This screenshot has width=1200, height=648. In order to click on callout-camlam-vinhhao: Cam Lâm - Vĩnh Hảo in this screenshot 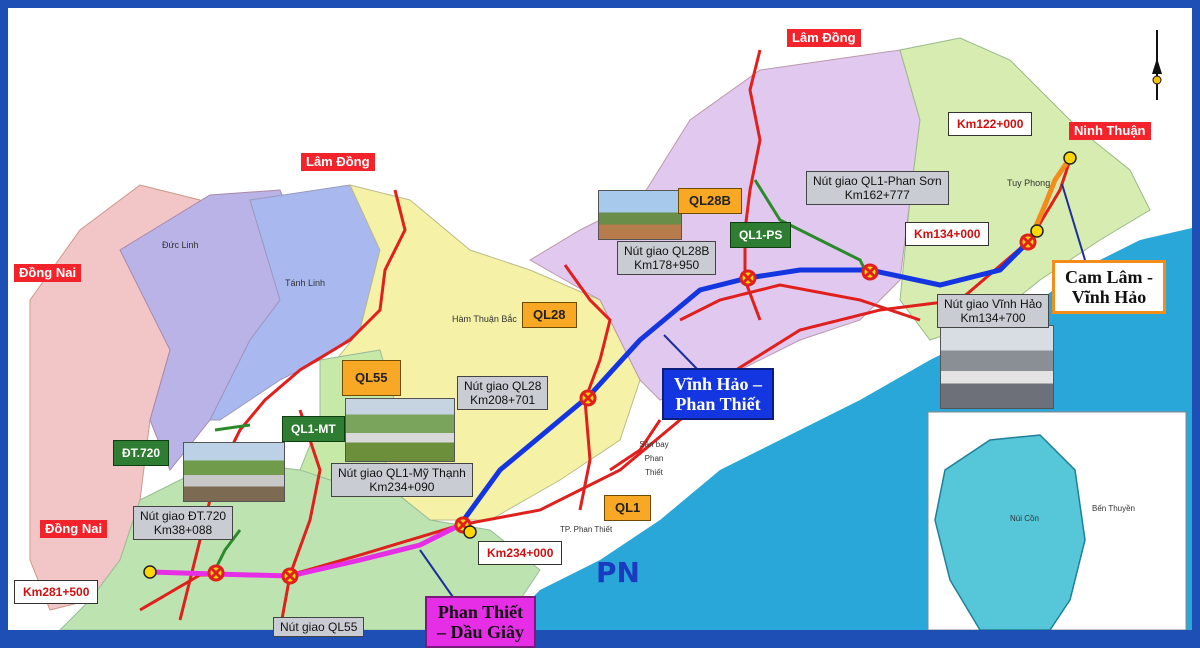, I will do `click(1109, 287)`.